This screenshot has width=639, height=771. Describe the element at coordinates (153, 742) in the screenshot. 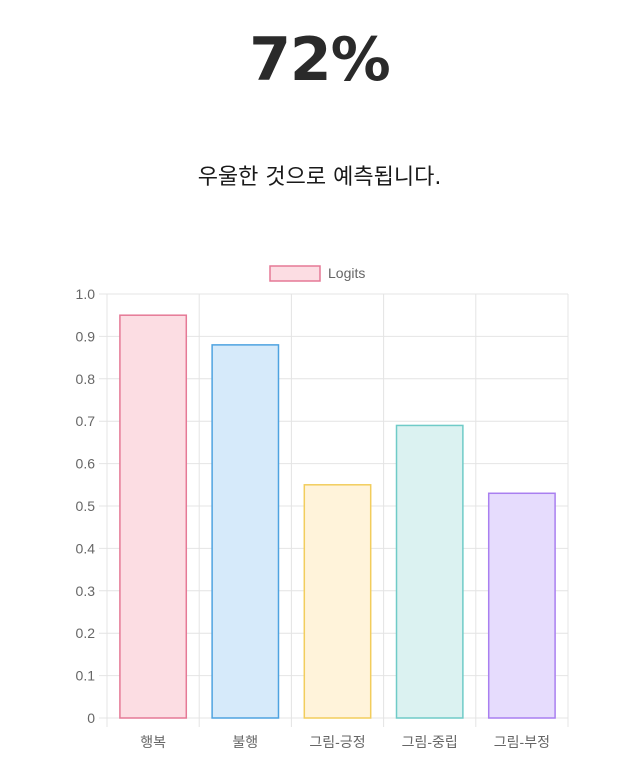

I see `x-tick-label: 행복` at that location.